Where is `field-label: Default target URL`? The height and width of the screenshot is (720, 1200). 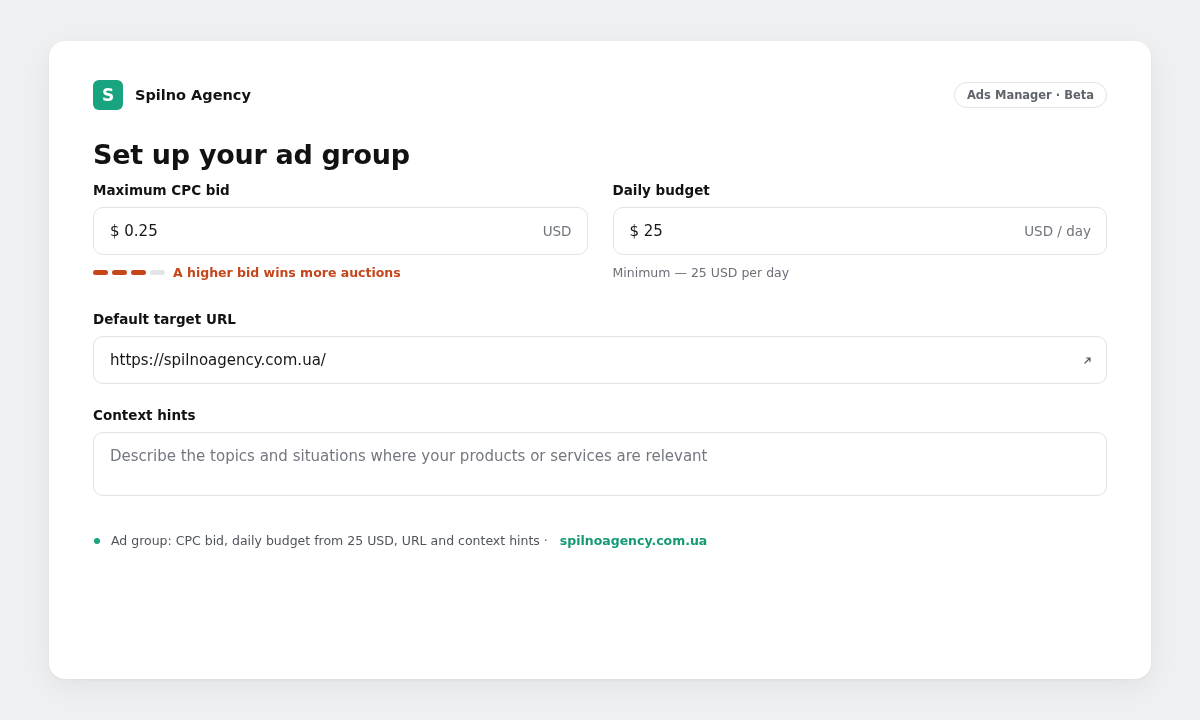
field-label: Default target URL is located at coordinates (165, 319).